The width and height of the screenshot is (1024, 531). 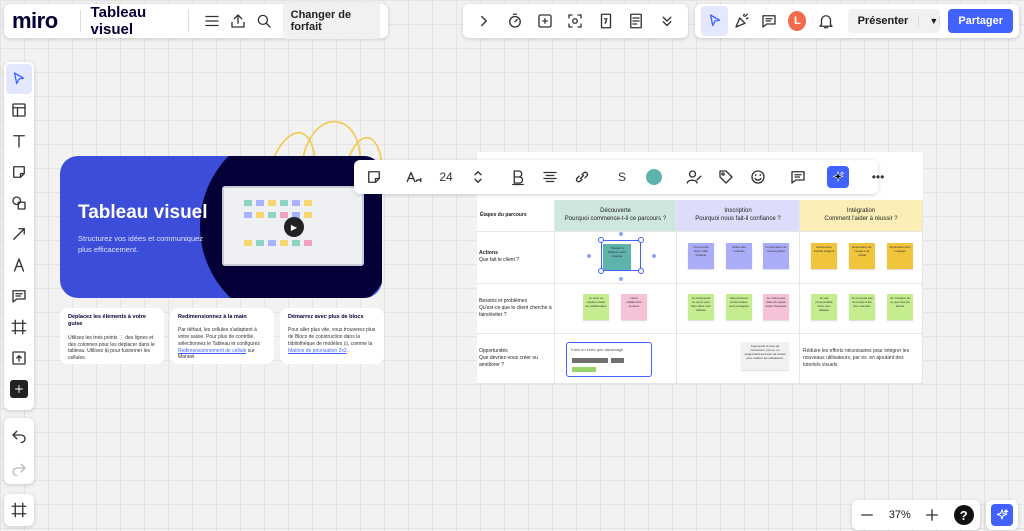 I want to click on pen-icon, so click(x=19, y=265).